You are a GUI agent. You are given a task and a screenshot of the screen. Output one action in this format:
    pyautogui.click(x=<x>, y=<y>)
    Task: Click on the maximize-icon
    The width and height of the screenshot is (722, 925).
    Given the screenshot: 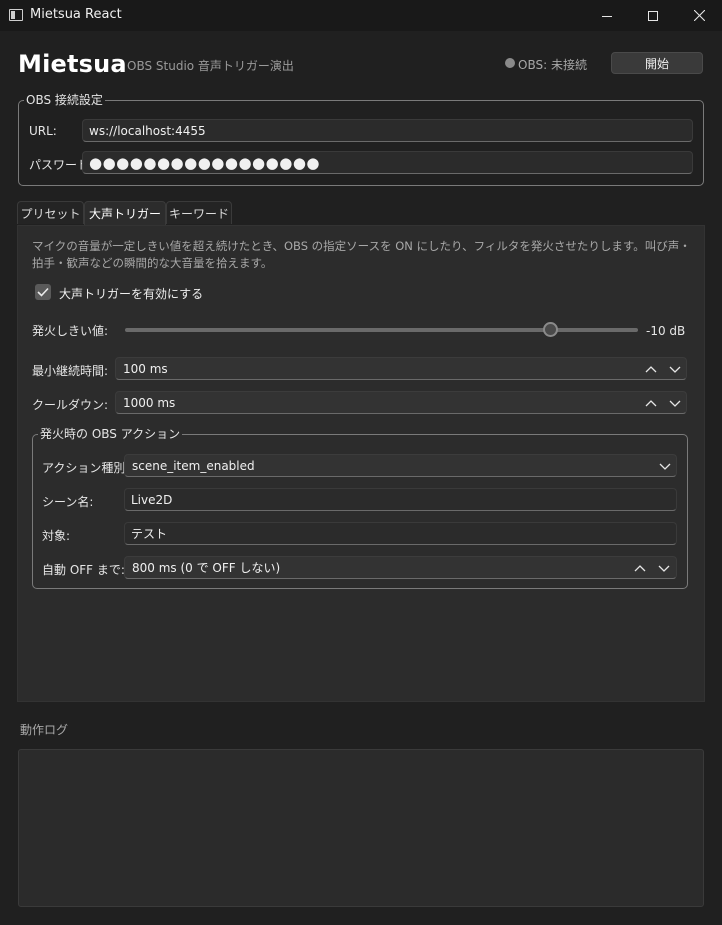 What is the action you would take?
    pyautogui.click(x=653, y=15)
    